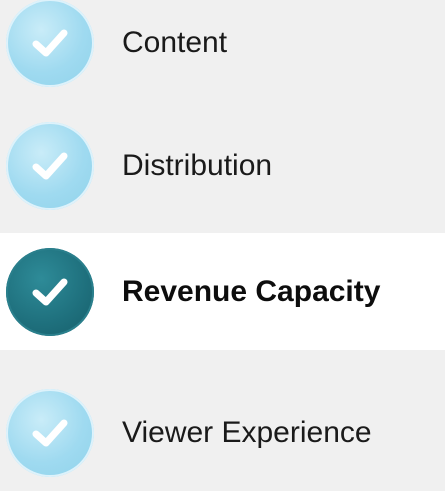 The width and height of the screenshot is (445, 491). Describe the element at coordinates (247, 432) in the screenshot. I see `checklist-item-label: Viewer Experience` at that location.